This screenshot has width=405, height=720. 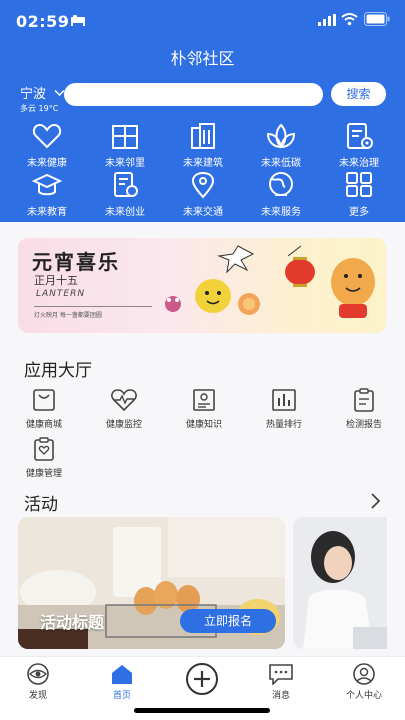 What do you see at coordinates (360, 136) in the screenshot?
I see `governance-icon` at bounding box center [360, 136].